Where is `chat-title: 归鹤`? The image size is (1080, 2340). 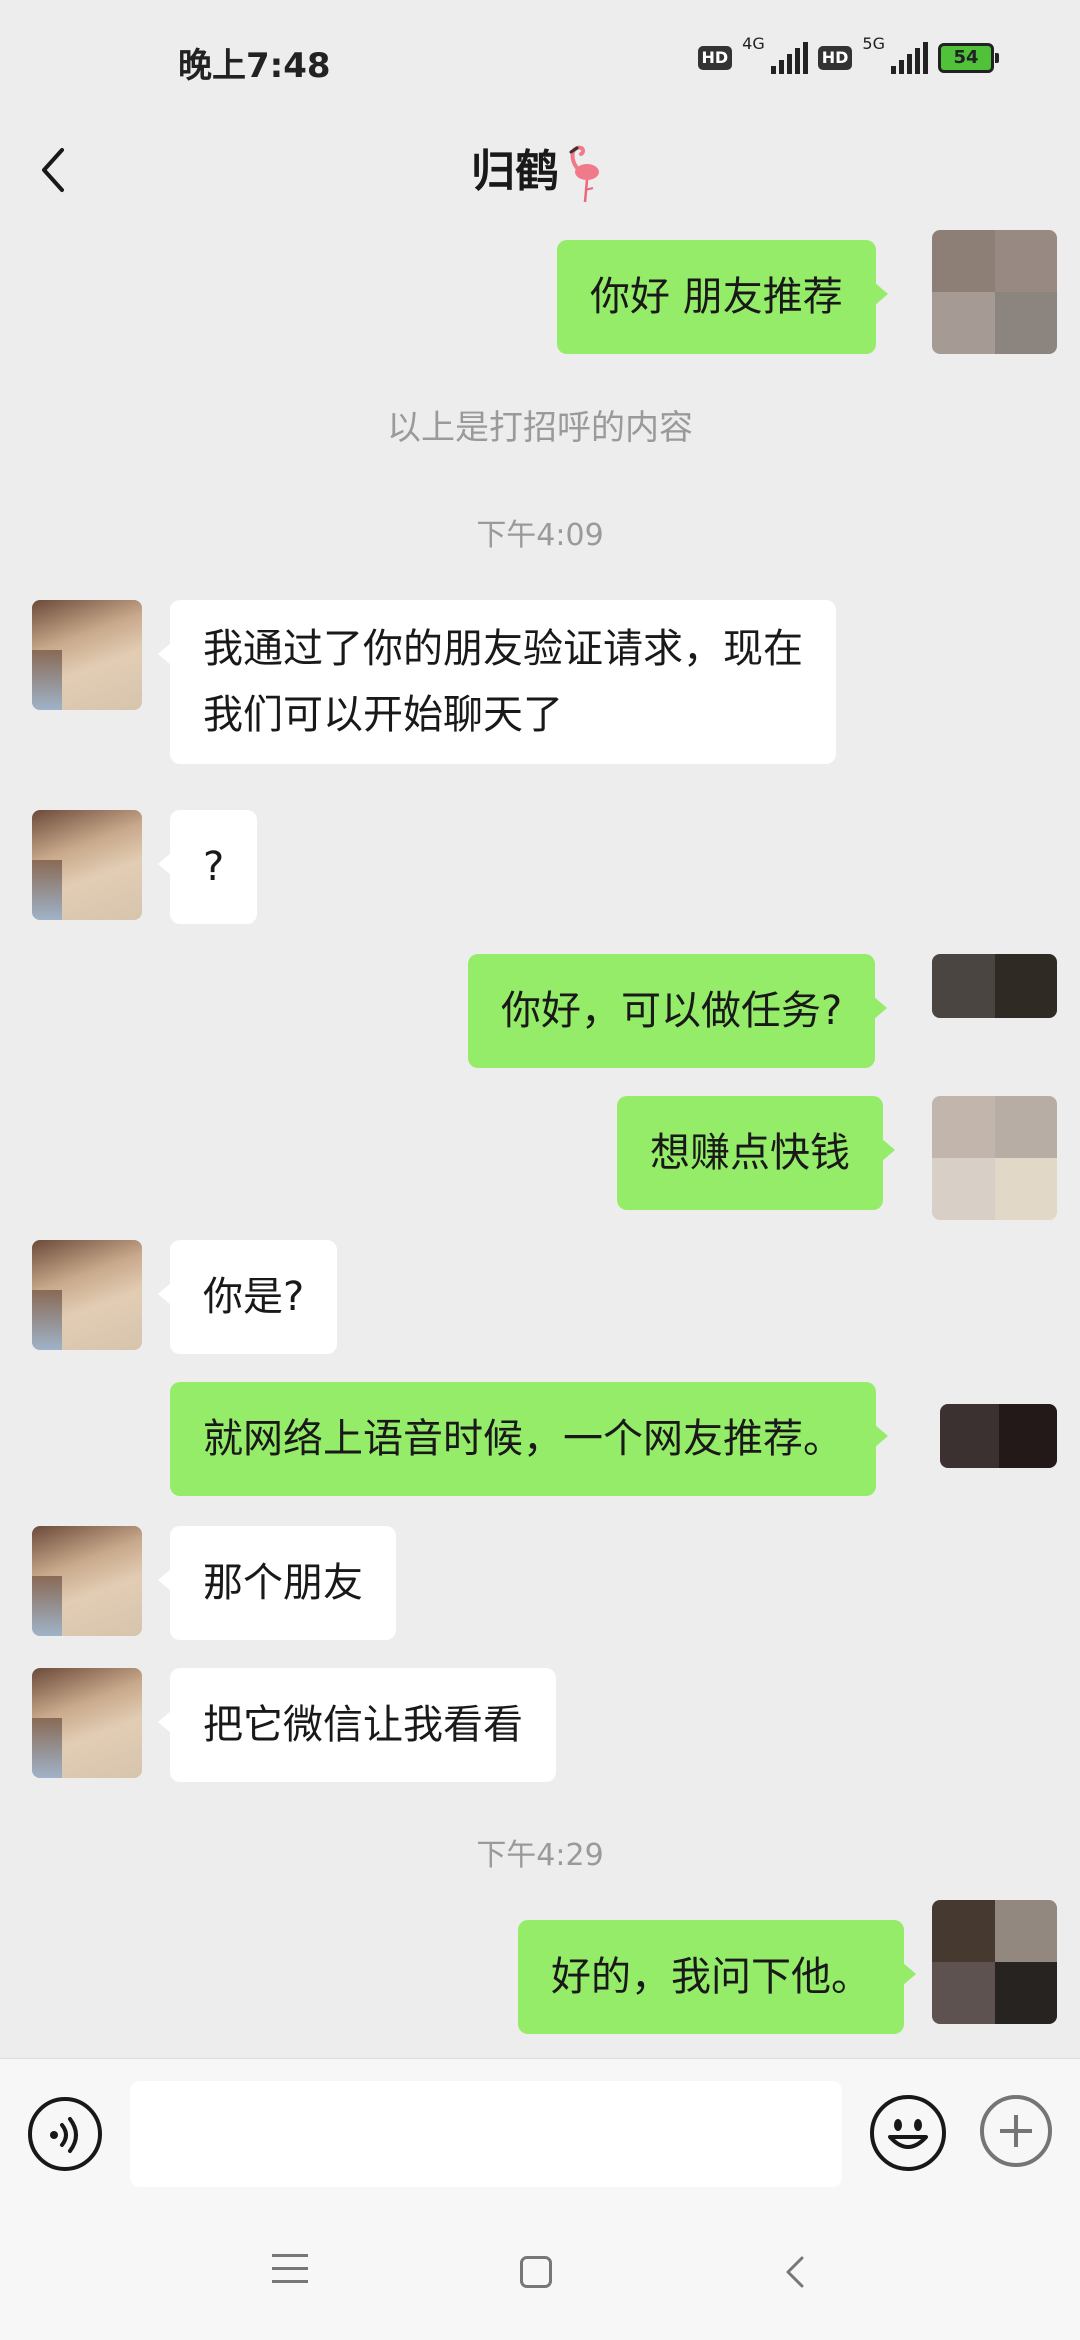
chat-title: 归鹤 is located at coordinates (540, 172).